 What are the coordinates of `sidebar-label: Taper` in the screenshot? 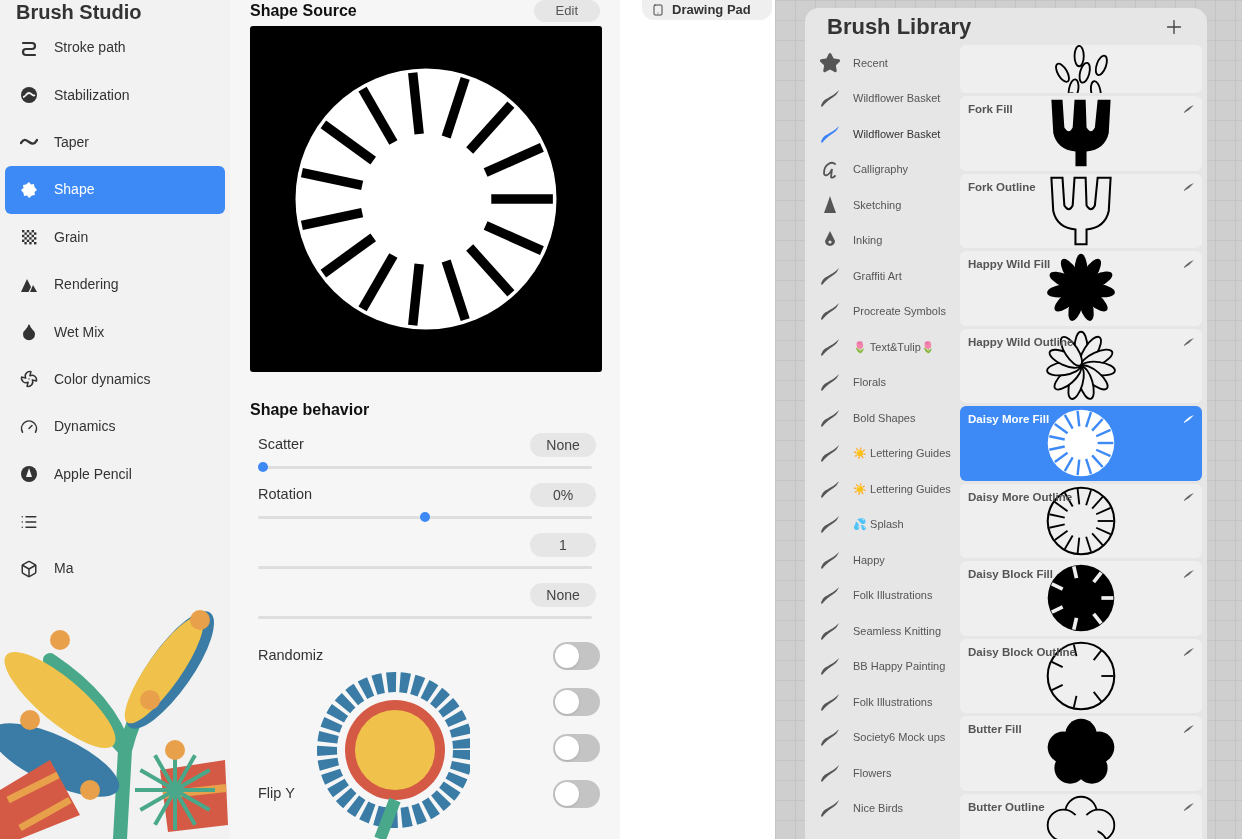 It's located at (72, 142).